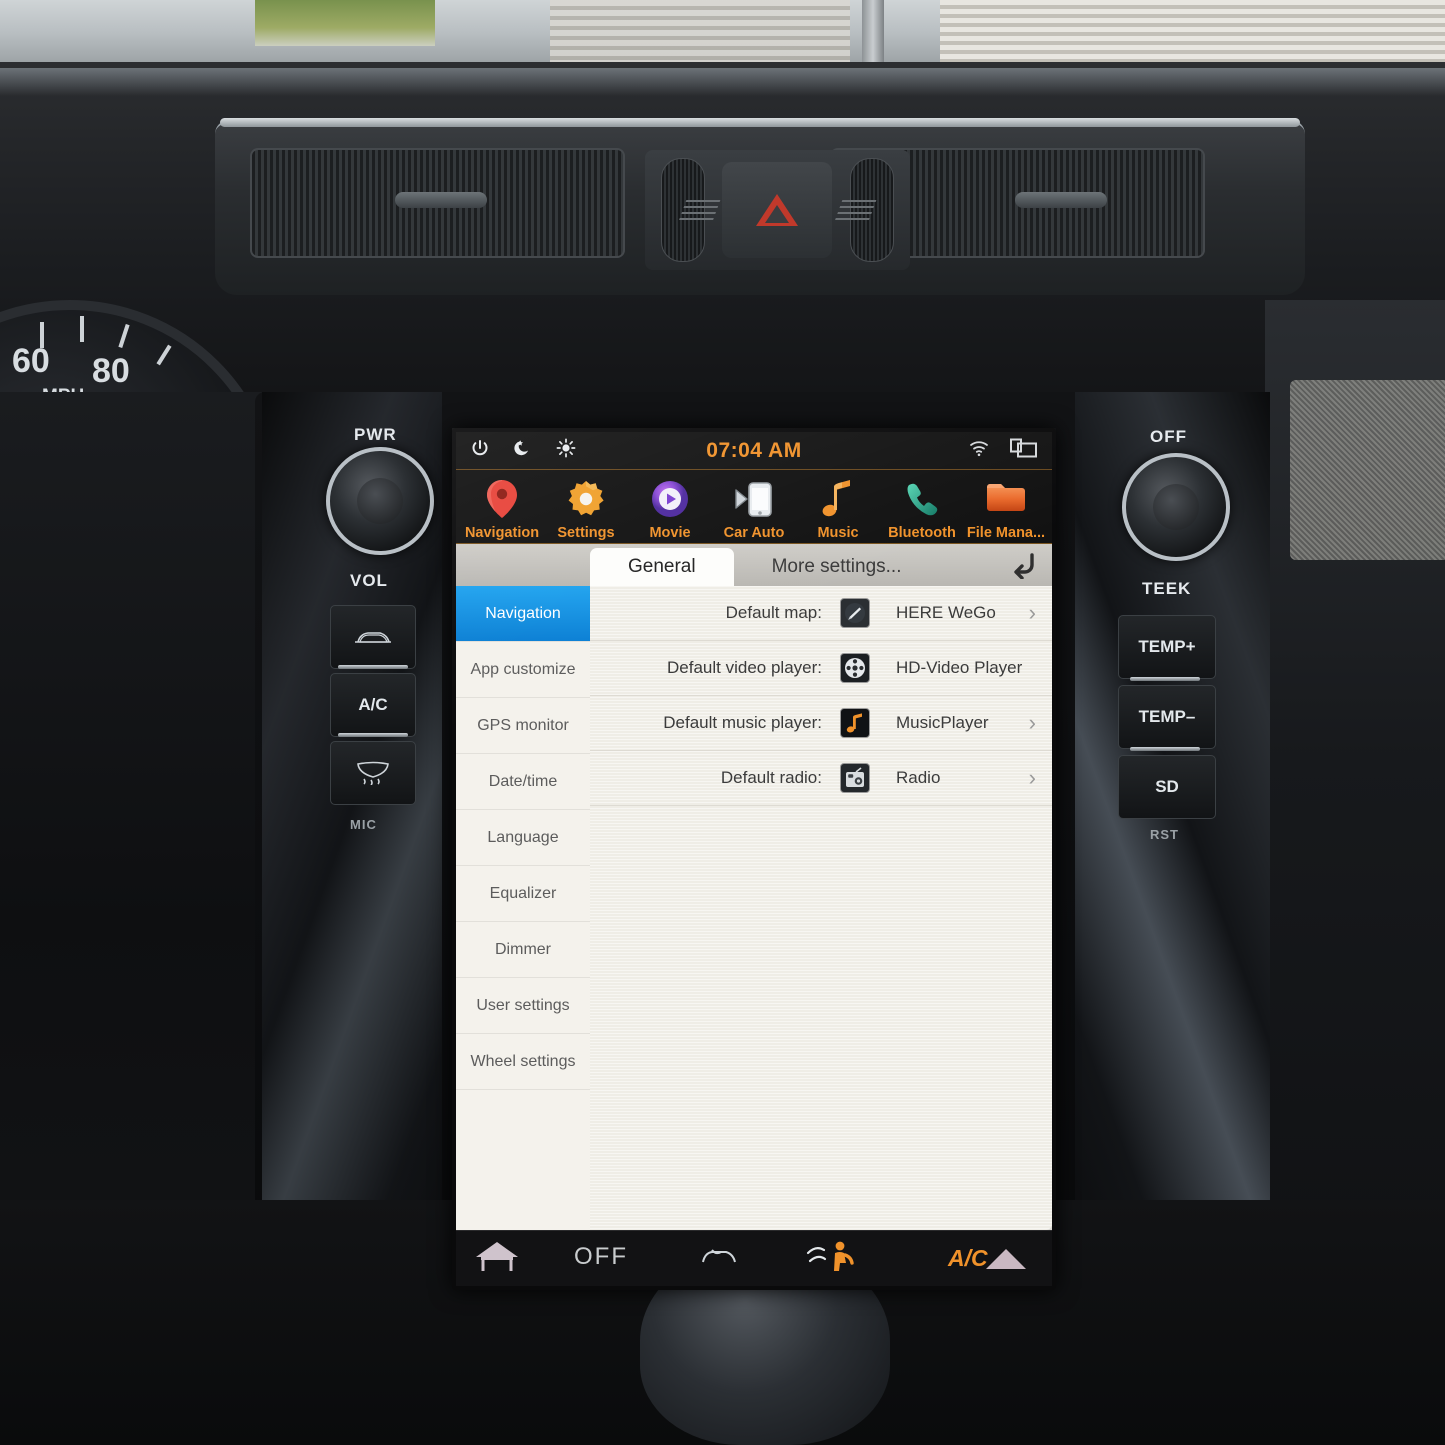 The width and height of the screenshot is (1445, 1445). I want to click on sidebar-item-dimmer: Dimmer, so click(523, 950).